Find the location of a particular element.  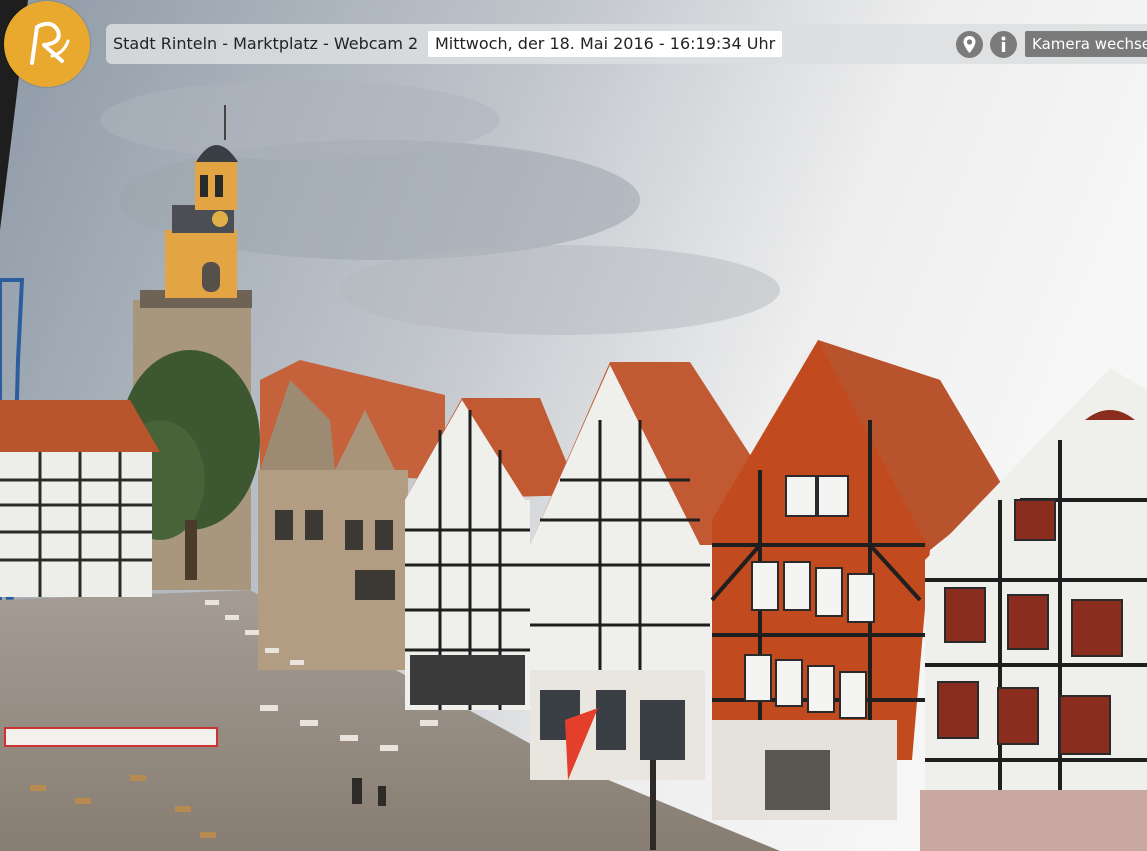

info-icon is located at coordinates (1003, 44).